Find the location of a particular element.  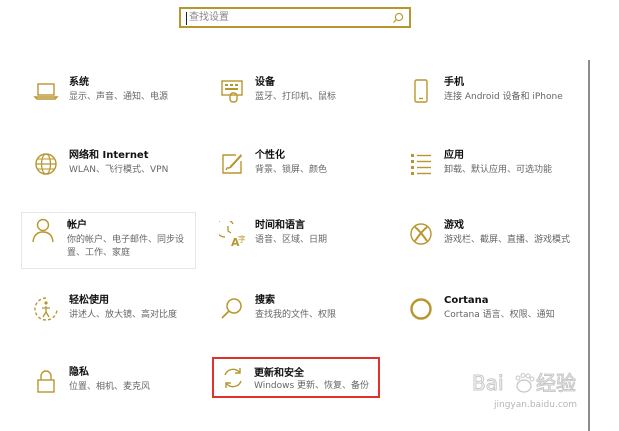

tile-accounts: 帐户 你的帐户、电子邮件、同步设置、工作、家庭 is located at coordinates (108, 240).